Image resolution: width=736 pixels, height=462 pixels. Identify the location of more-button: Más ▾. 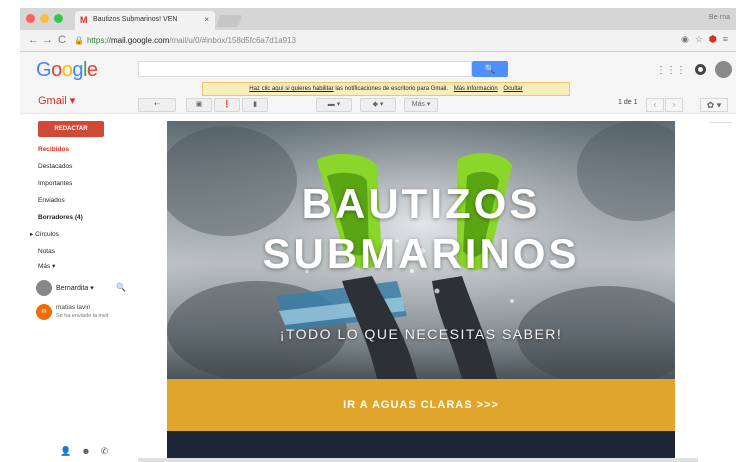
(421, 105).